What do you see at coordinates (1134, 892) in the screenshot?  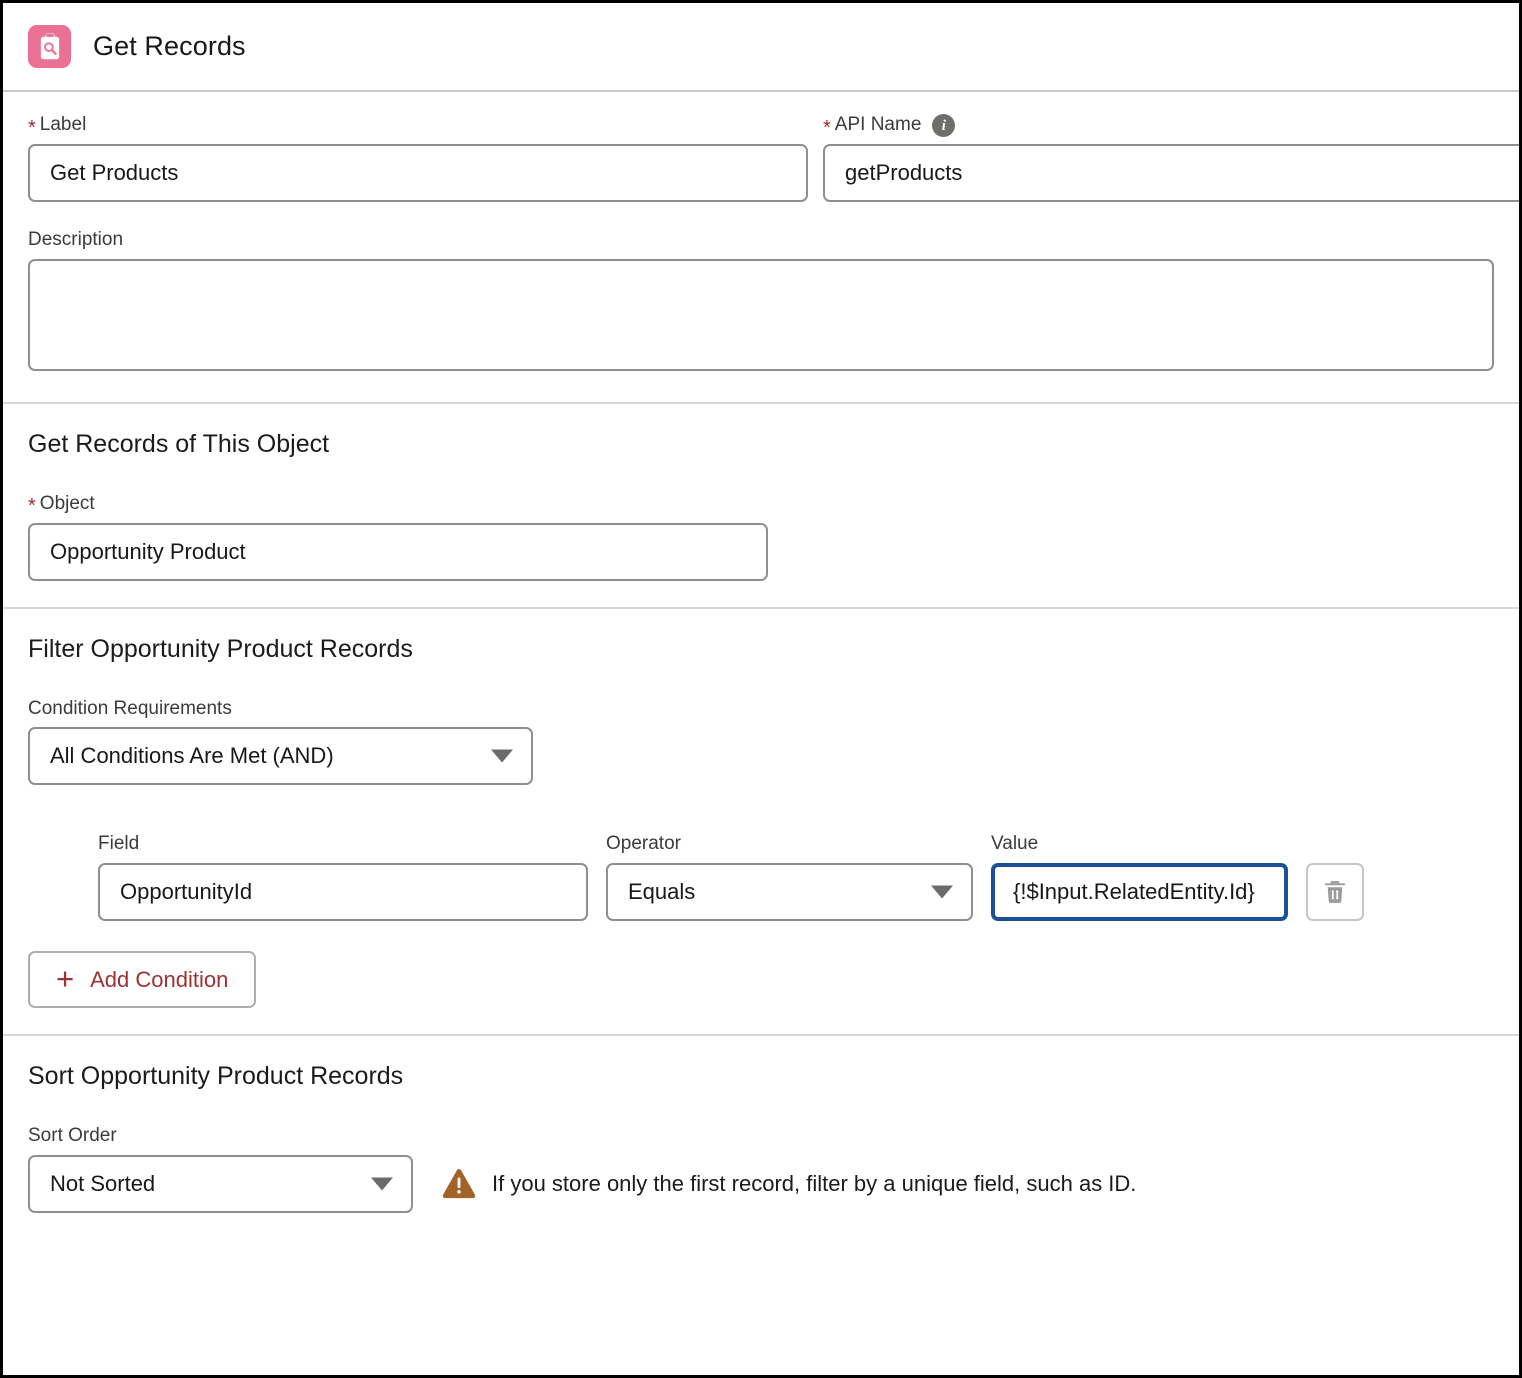 I see `condition-value-value: {!$Input.RelatedEntity.Id}` at bounding box center [1134, 892].